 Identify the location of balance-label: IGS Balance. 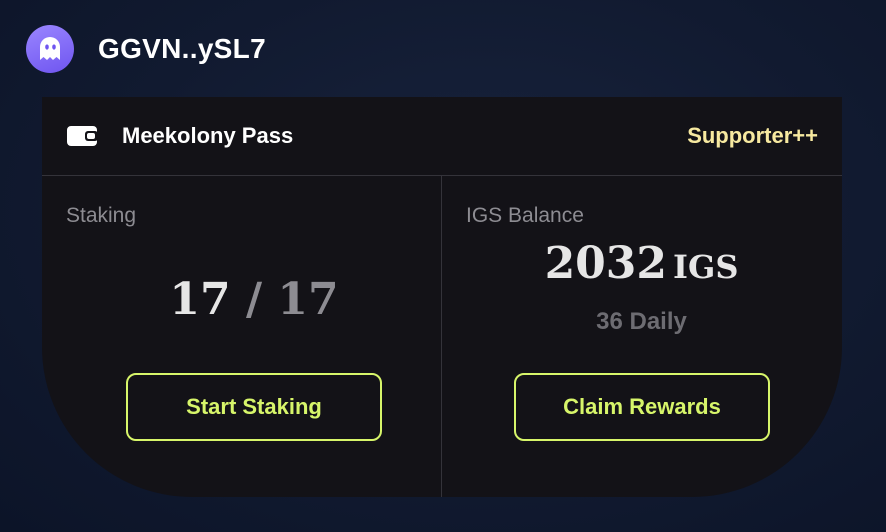
(525, 215).